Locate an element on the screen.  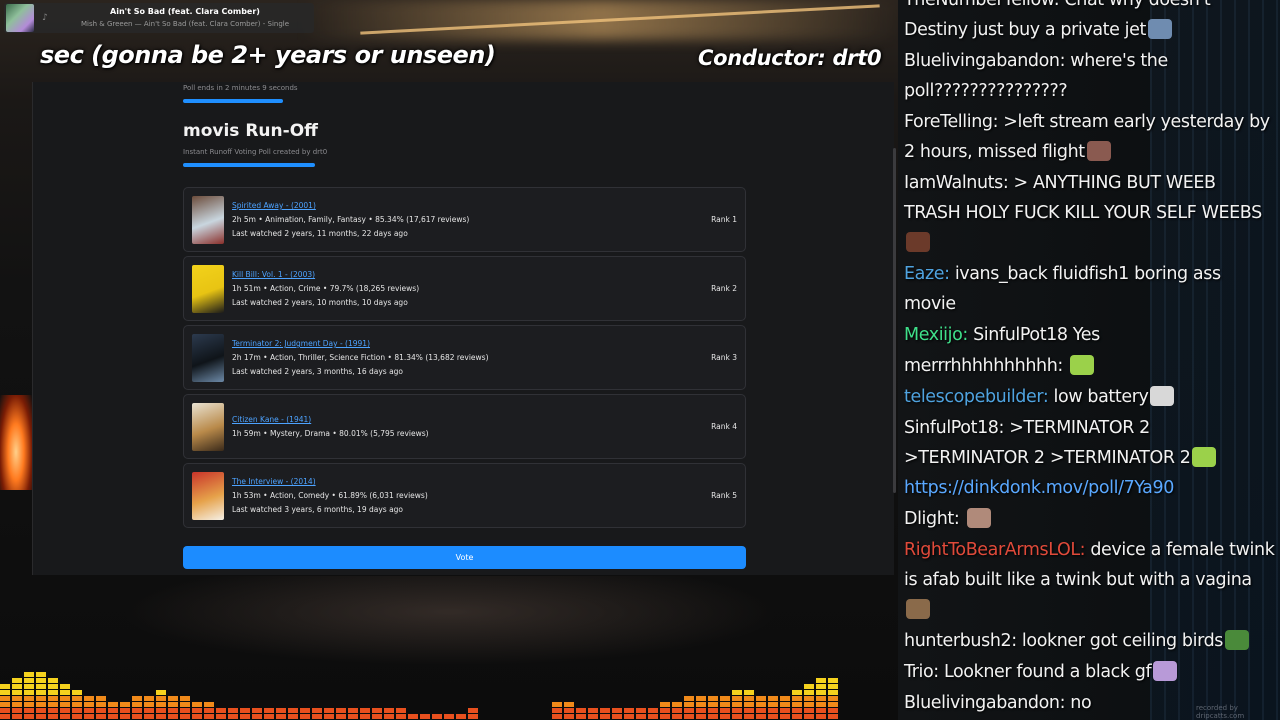
chat-username: telescopebuilder: is located at coordinates (976, 397).